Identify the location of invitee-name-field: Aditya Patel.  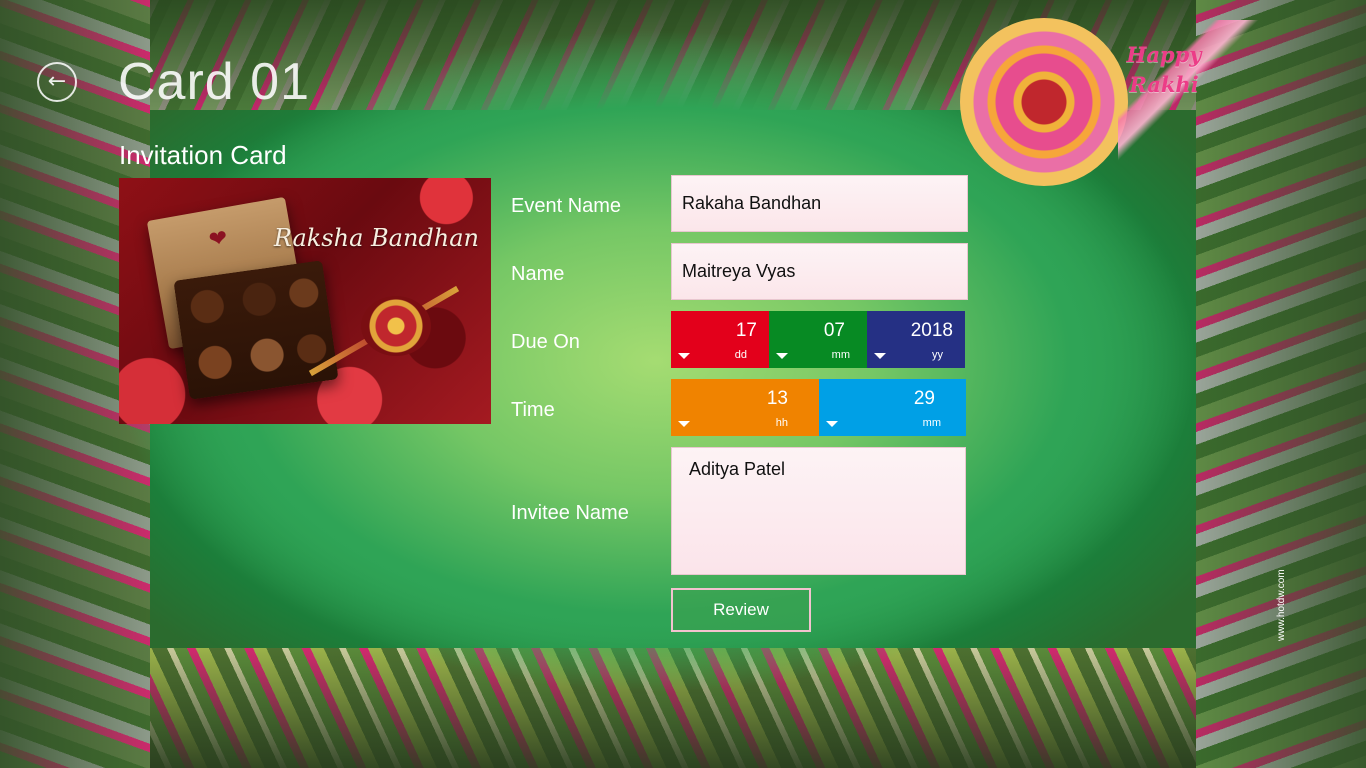
(818, 511).